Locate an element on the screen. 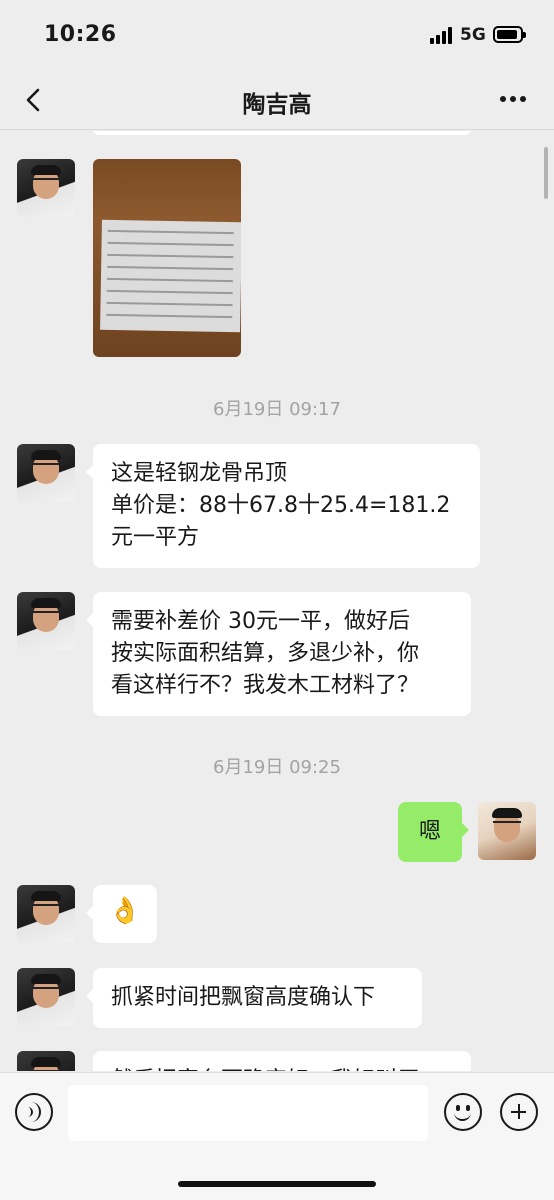 The width and height of the screenshot is (554, 1200). document-photo is located at coordinates (170, 276).